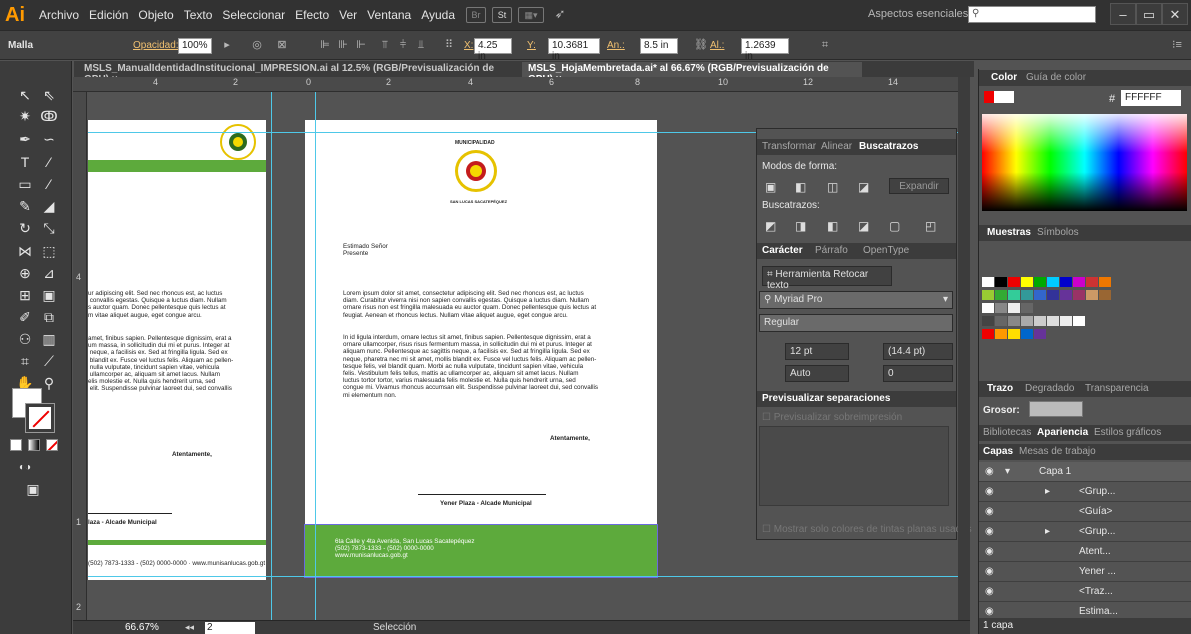  Describe the element at coordinates (770, 187) in the screenshot. I see `unite-icon: ▣` at that location.